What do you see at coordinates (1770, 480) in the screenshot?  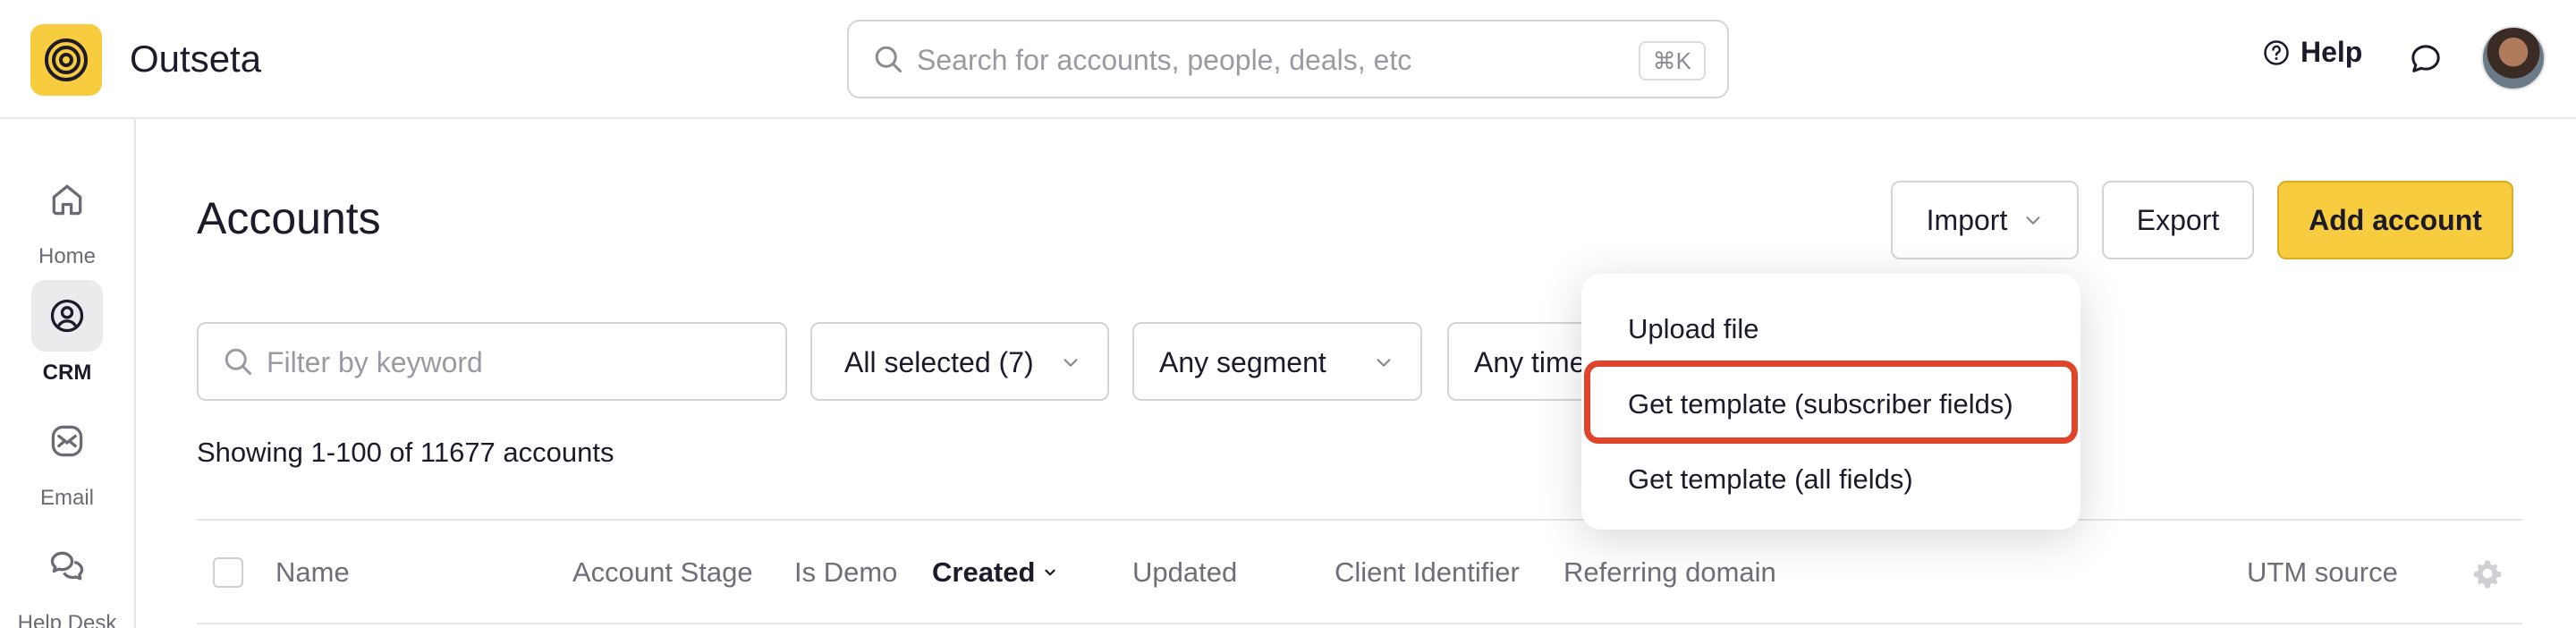 I see `menu-item-get-template-all-fields: Get template (all fields)` at bounding box center [1770, 480].